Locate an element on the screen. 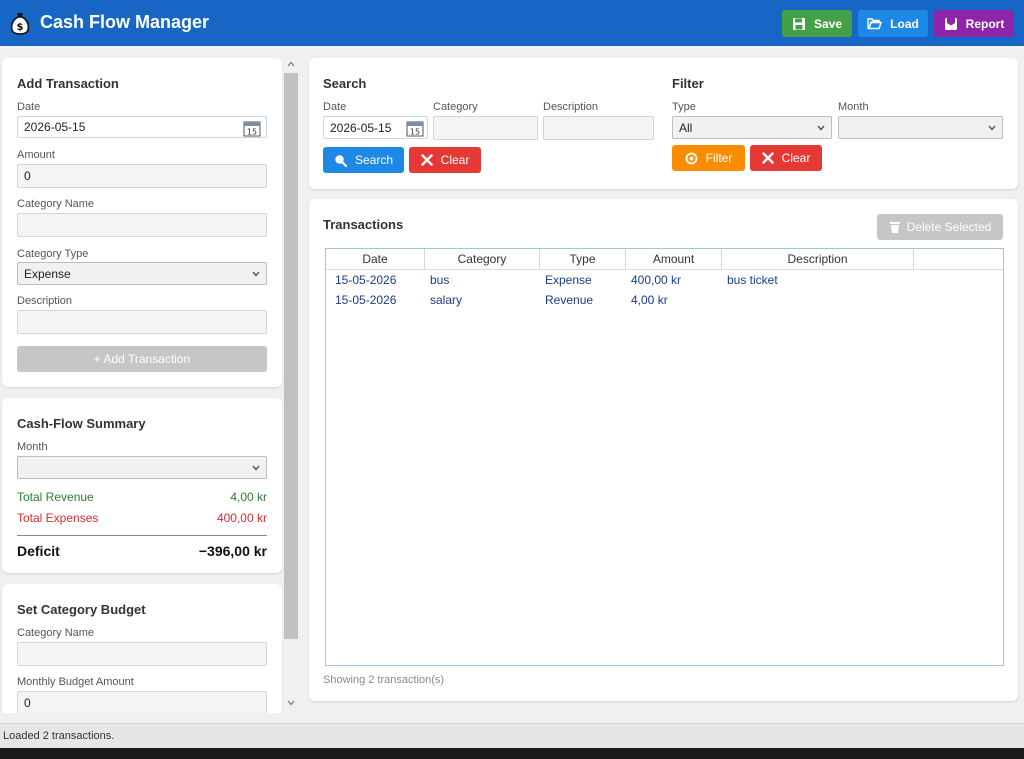 This screenshot has width=1024, height=759. table-row: 15-05-2026 salary Revenue 4,00 kr is located at coordinates (664, 300).